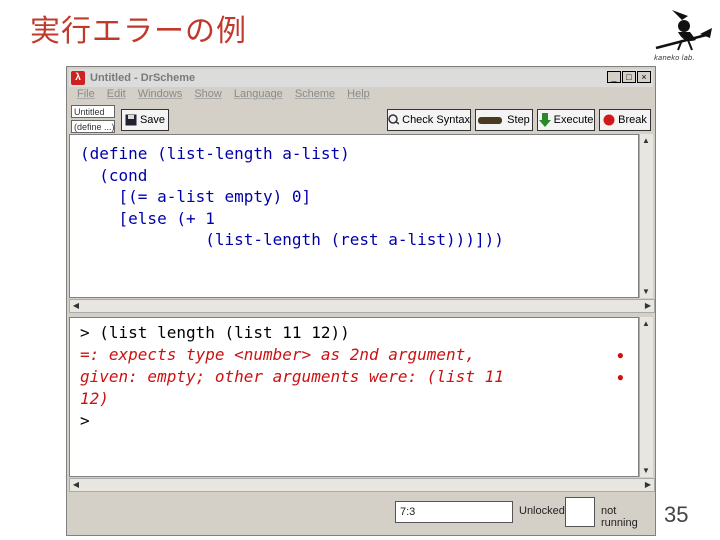 This screenshot has height=540, width=720. What do you see at coordinates (609, 120) in the screenshot?
I see `stop-sign-icon` at bounding box center [609, 120].